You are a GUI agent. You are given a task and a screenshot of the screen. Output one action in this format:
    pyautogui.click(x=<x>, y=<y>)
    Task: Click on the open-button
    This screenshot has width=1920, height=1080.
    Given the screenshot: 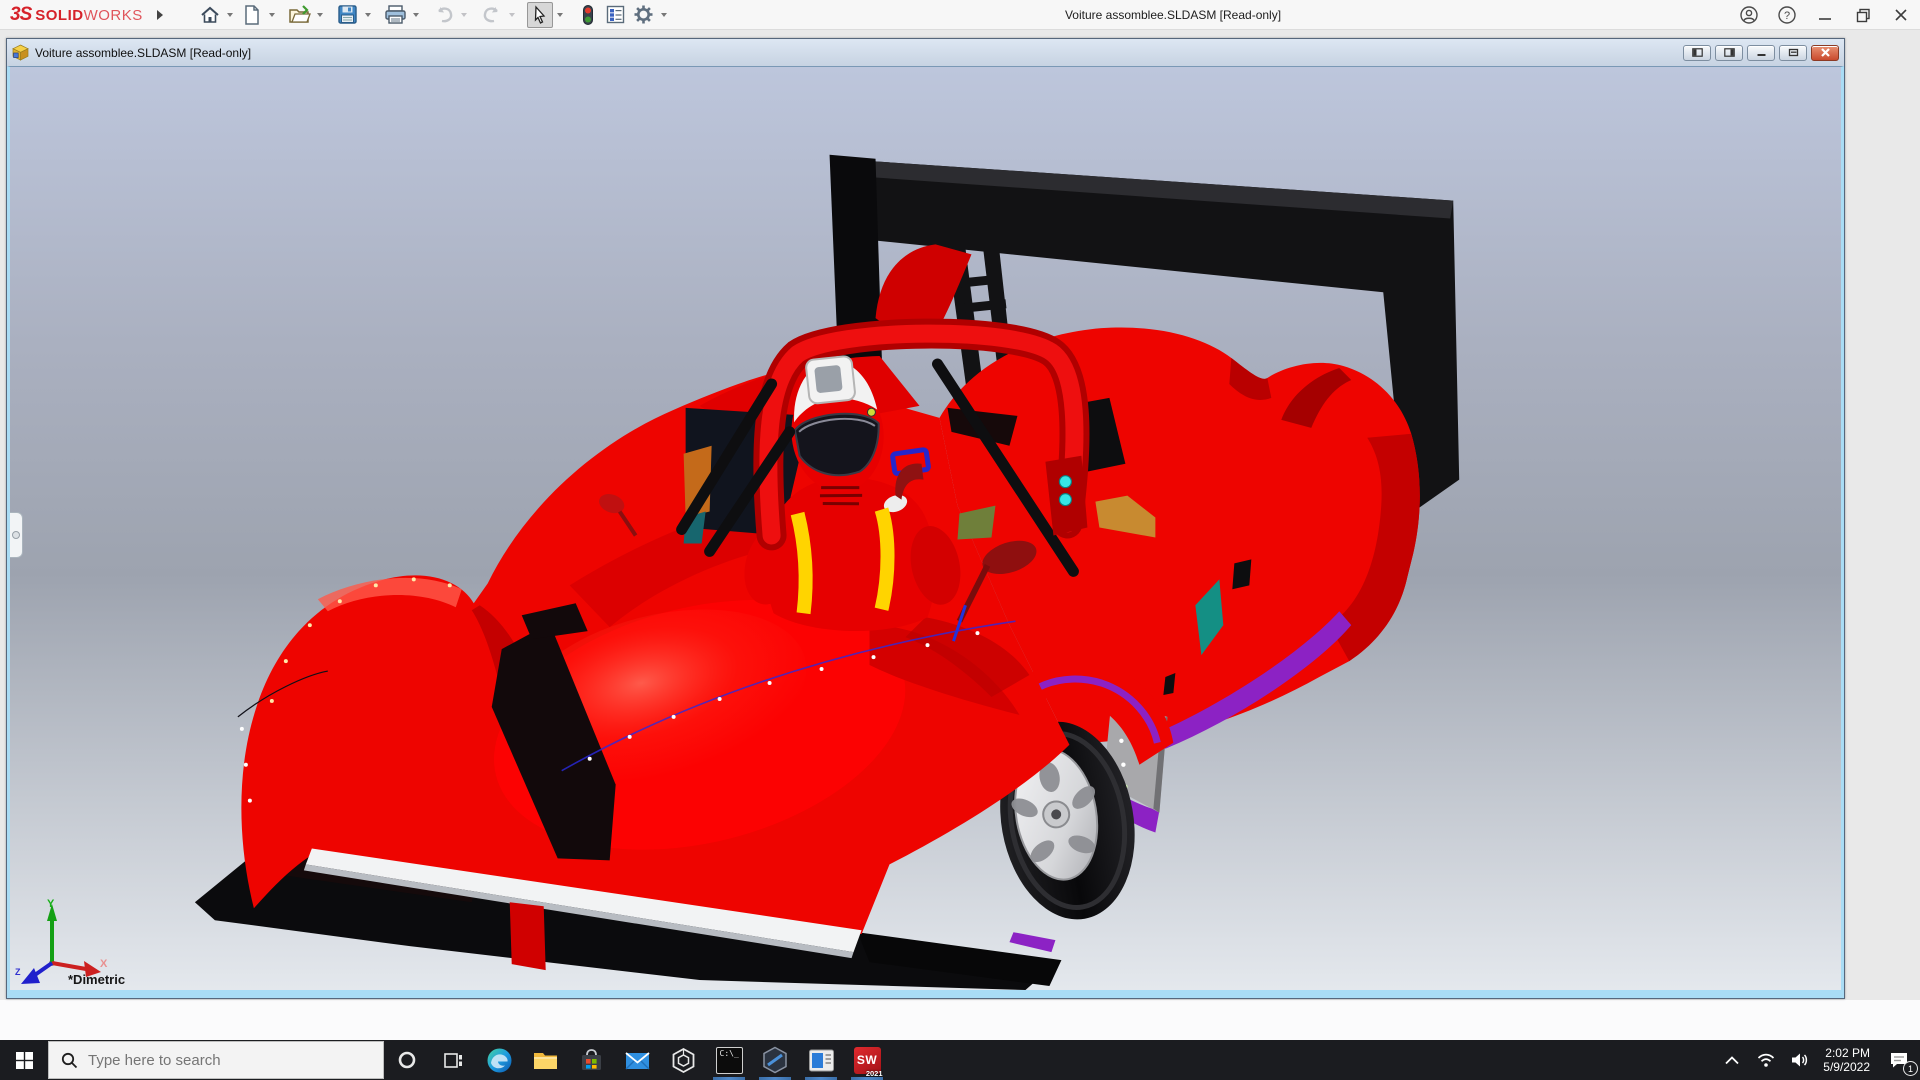 What is the action you would take?
    pyautogui.click(x=300, y=15)
    